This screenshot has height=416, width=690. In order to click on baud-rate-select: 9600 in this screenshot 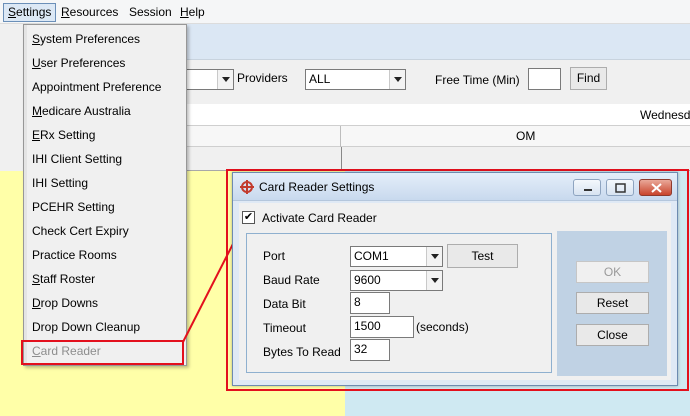, I will do `click(396, 280)`.